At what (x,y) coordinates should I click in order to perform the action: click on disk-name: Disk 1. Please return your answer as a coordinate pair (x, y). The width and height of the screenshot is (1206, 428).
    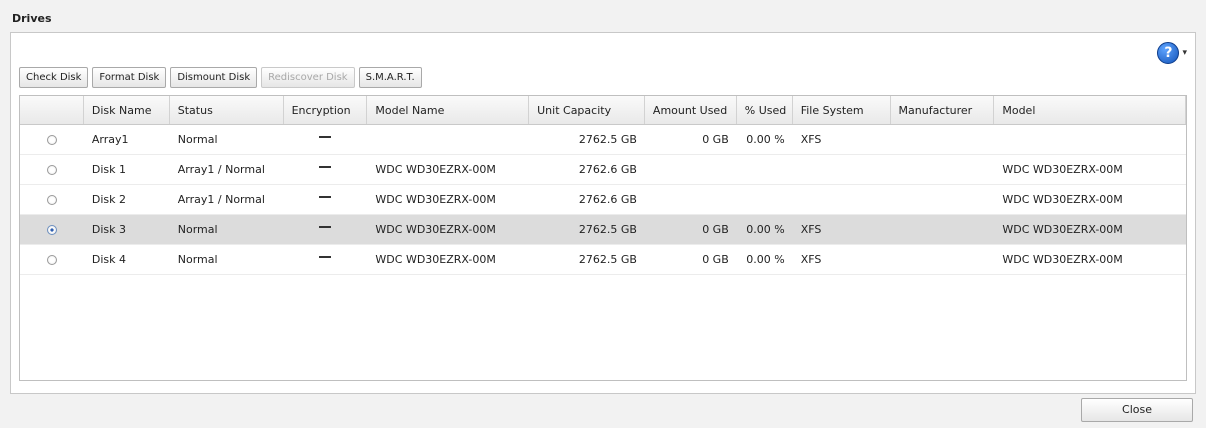
    Looking at the image, I should click on (109, 169).